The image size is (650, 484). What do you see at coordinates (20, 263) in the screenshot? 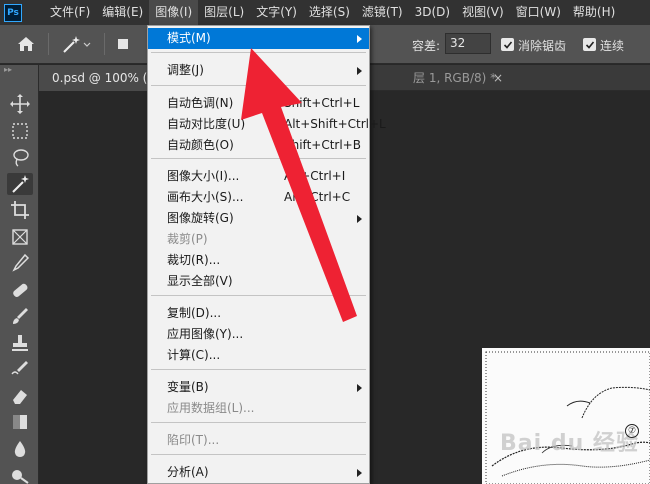
I see `eyedropper-icon` at bounding box center [20, 263].